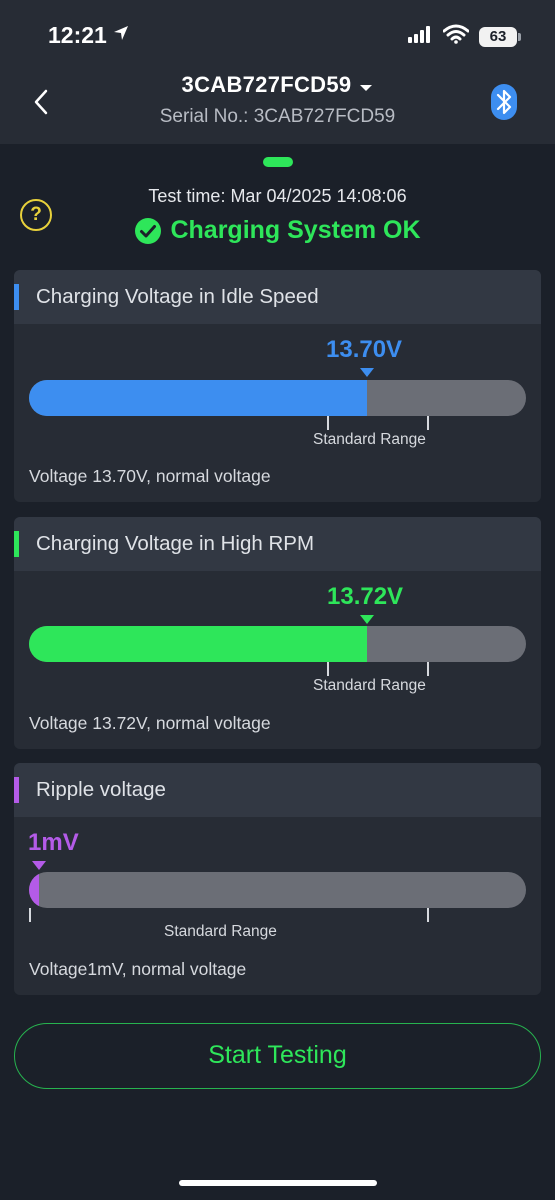 This screenshot has width=555, height=1200. Describe the element at coordinates (295, 230) in the screenshot. I see `status-text: Charging System OK` at that location.